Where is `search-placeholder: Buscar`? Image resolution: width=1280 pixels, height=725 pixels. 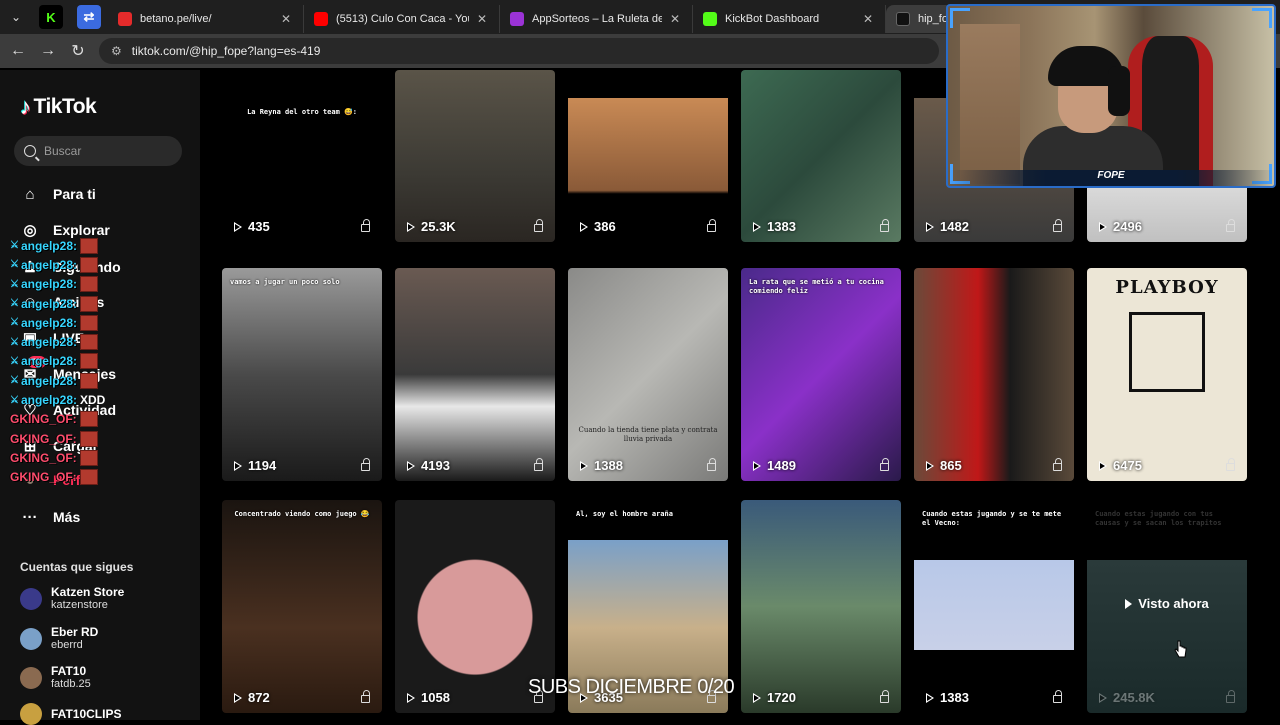 search-placeholder: Buscar is located at coordinates (63, 151).